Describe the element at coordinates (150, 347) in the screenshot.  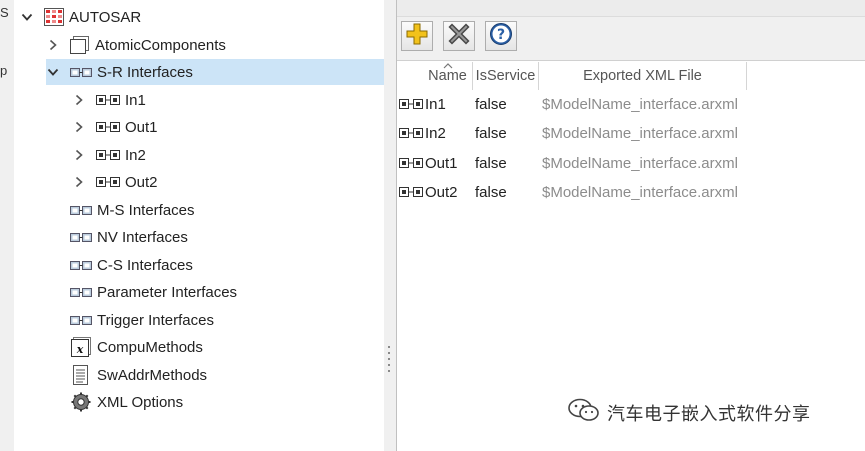
I see `tree-label: CompuMethods` at that location.